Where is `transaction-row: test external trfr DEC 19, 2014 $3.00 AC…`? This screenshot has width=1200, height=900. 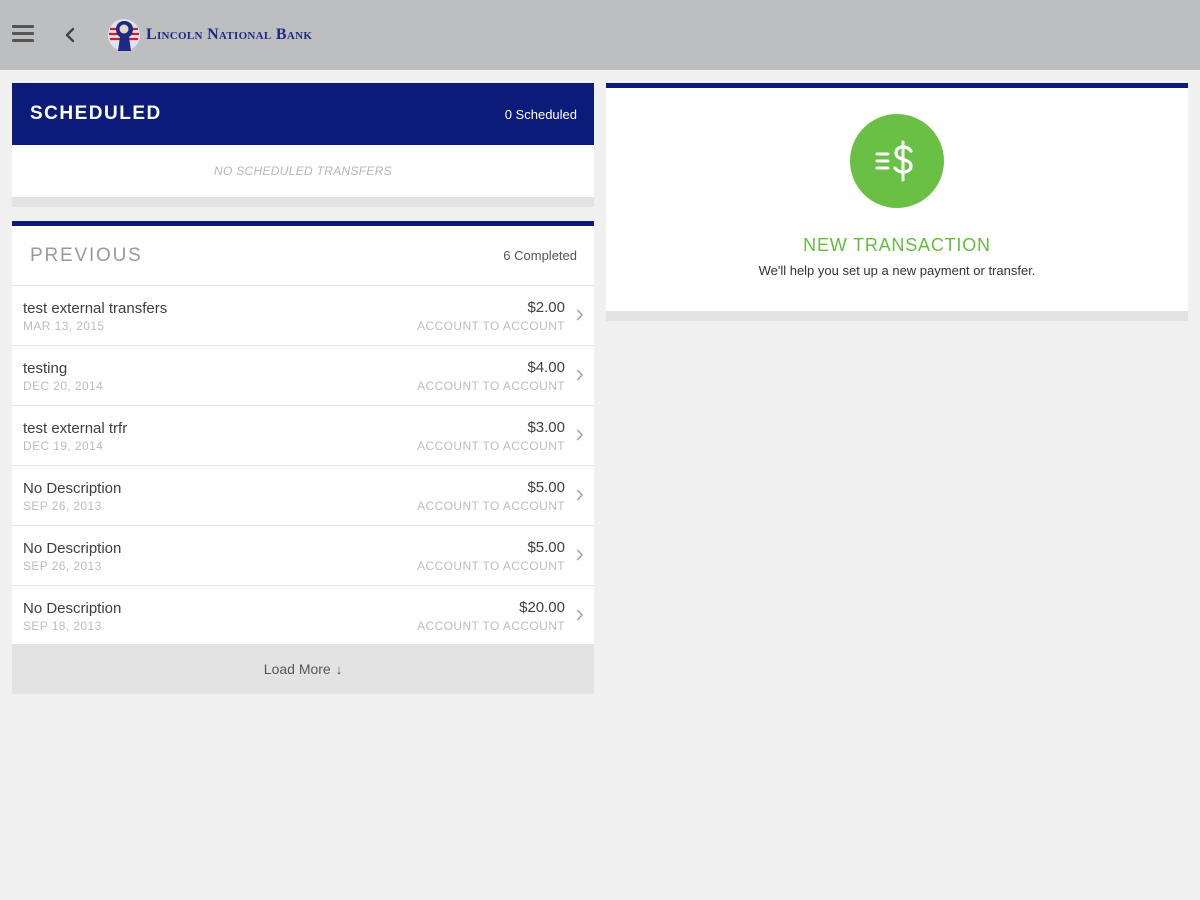
transaction-row: test external trfr DEC 19, 2014 $3.00 AC… is located at coordinates (303, 436).